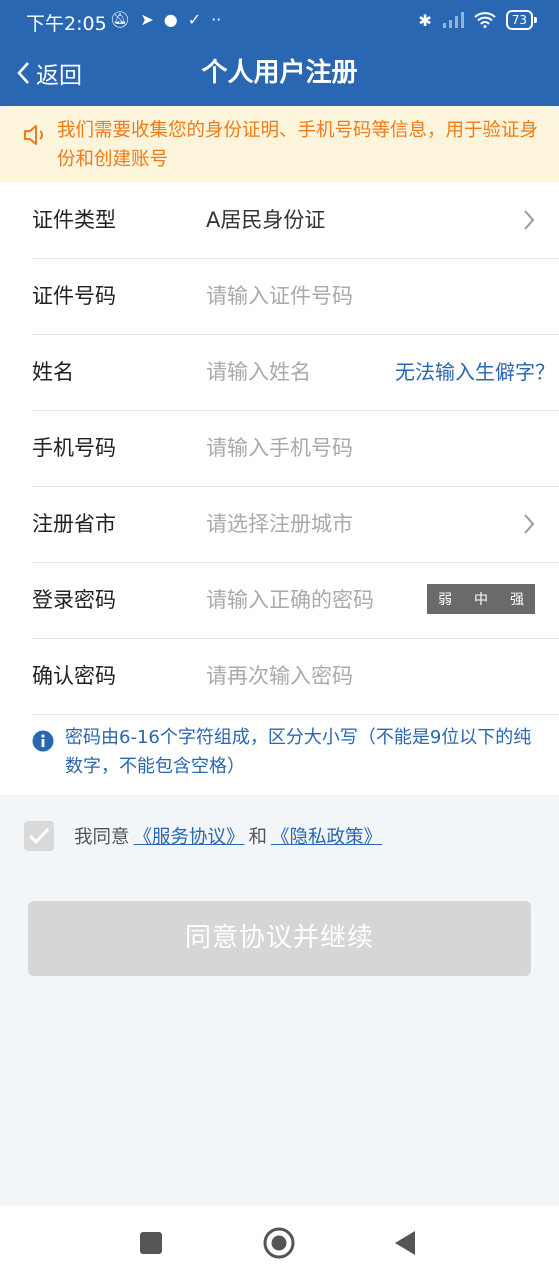 The width and height of the screenshot is (559, 1280). What do you see at coordinates (265, 220) in the screenshot?
I see `id-type-select: A居民身份证` at bounding box center [265, 220].